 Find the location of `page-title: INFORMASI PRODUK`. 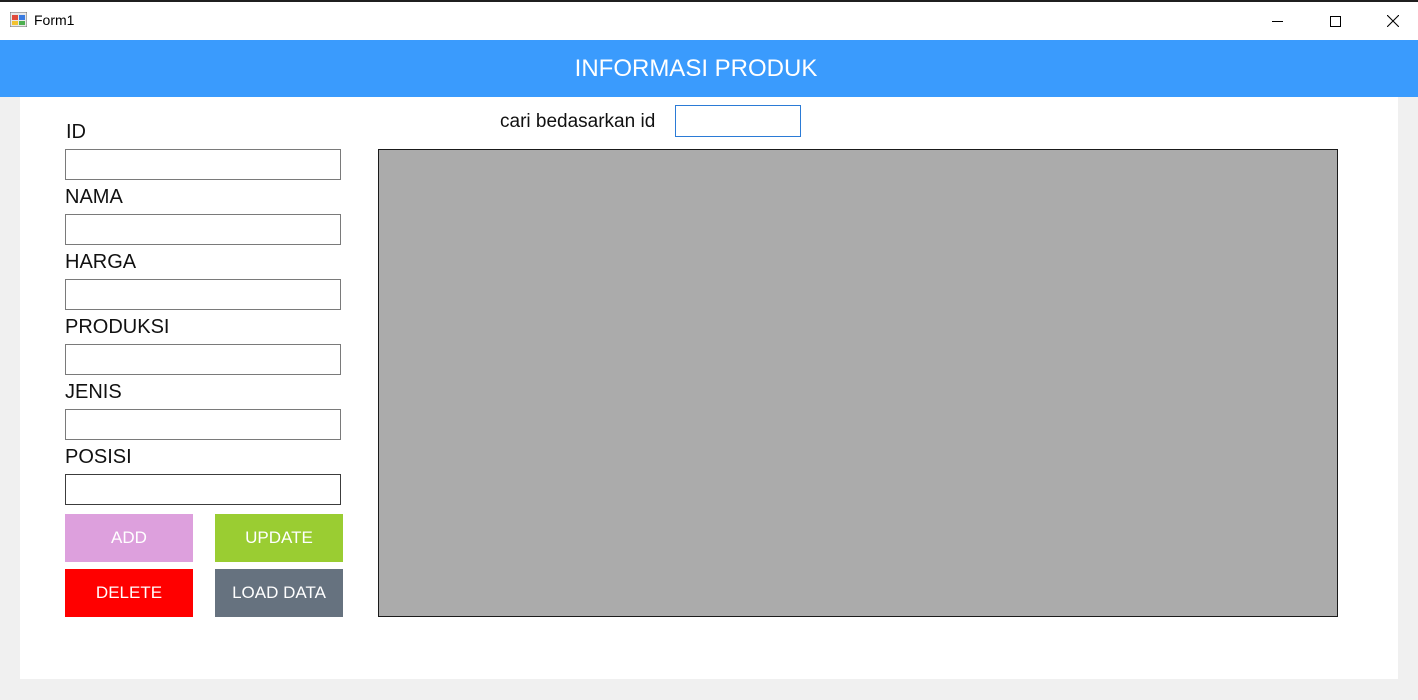

page-title: INFORMASI PRODUK is located at coordinates (696, 68).